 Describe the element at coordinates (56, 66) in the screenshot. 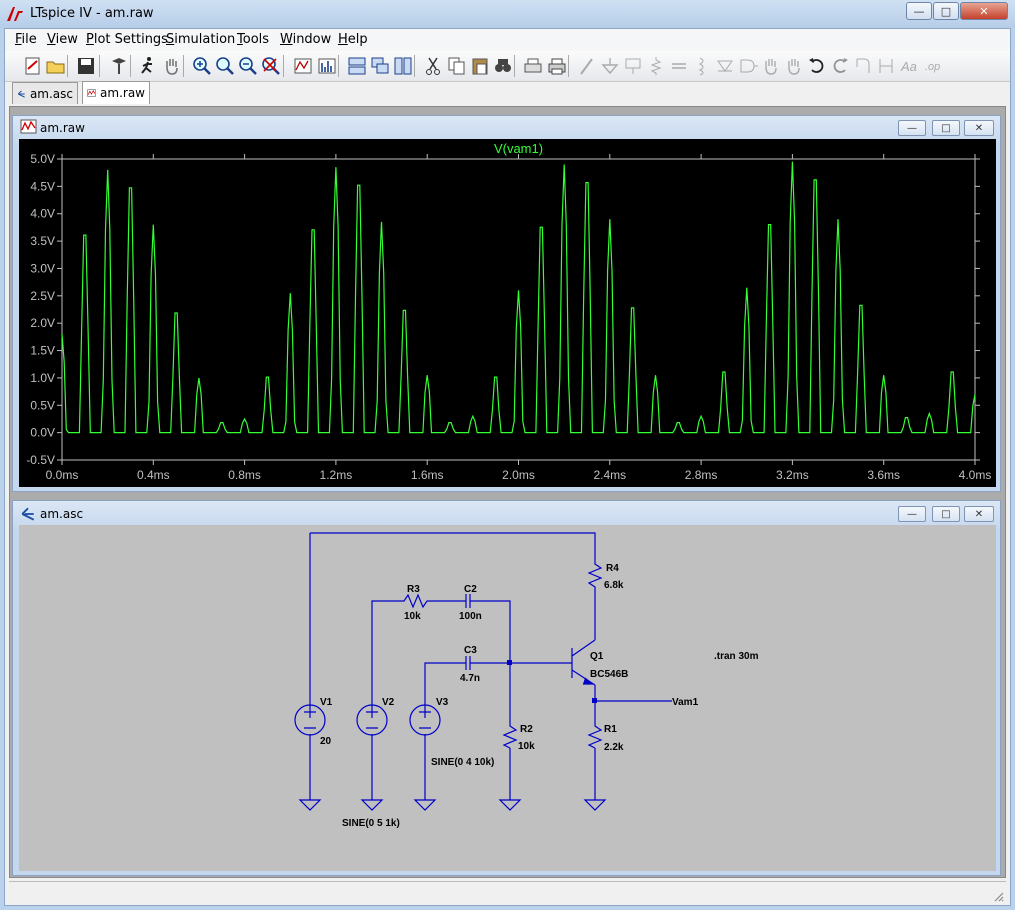

I see `open-icon` at that location.